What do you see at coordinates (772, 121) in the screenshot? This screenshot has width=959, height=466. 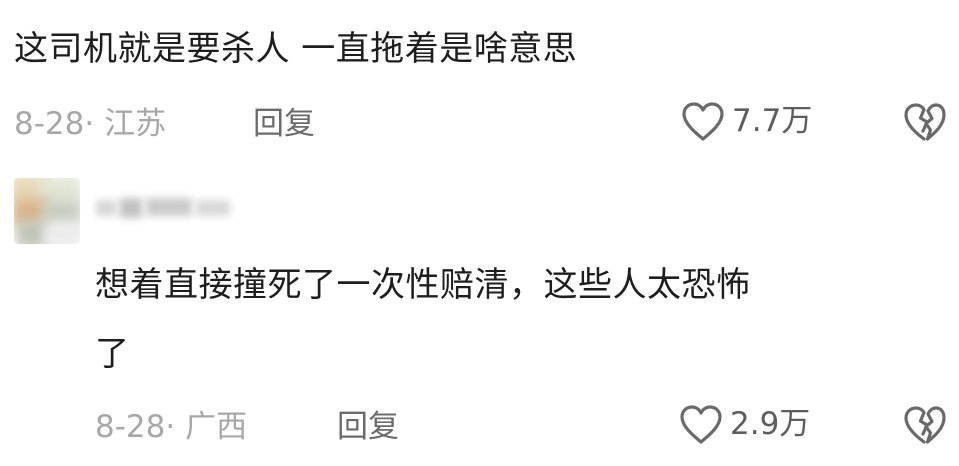 I see `like-count: 7.7万` at bounding box center [772, 121].